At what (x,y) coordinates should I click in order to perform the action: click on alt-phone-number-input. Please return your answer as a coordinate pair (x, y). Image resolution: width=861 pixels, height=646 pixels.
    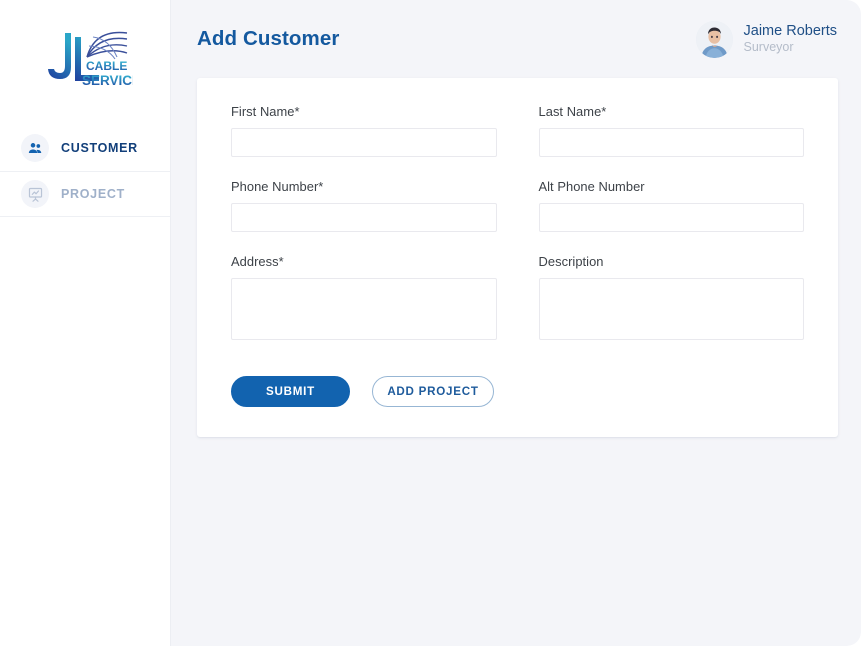
    Looking at the image, I should click on (671, 217).